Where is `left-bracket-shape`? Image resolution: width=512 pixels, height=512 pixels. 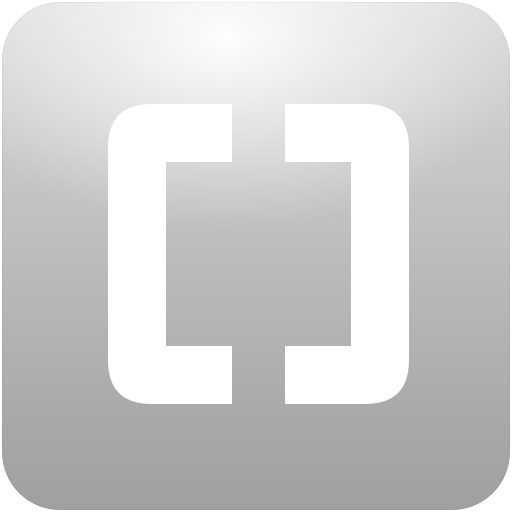 left-bracket-shape is located at coordinates (170, 254).